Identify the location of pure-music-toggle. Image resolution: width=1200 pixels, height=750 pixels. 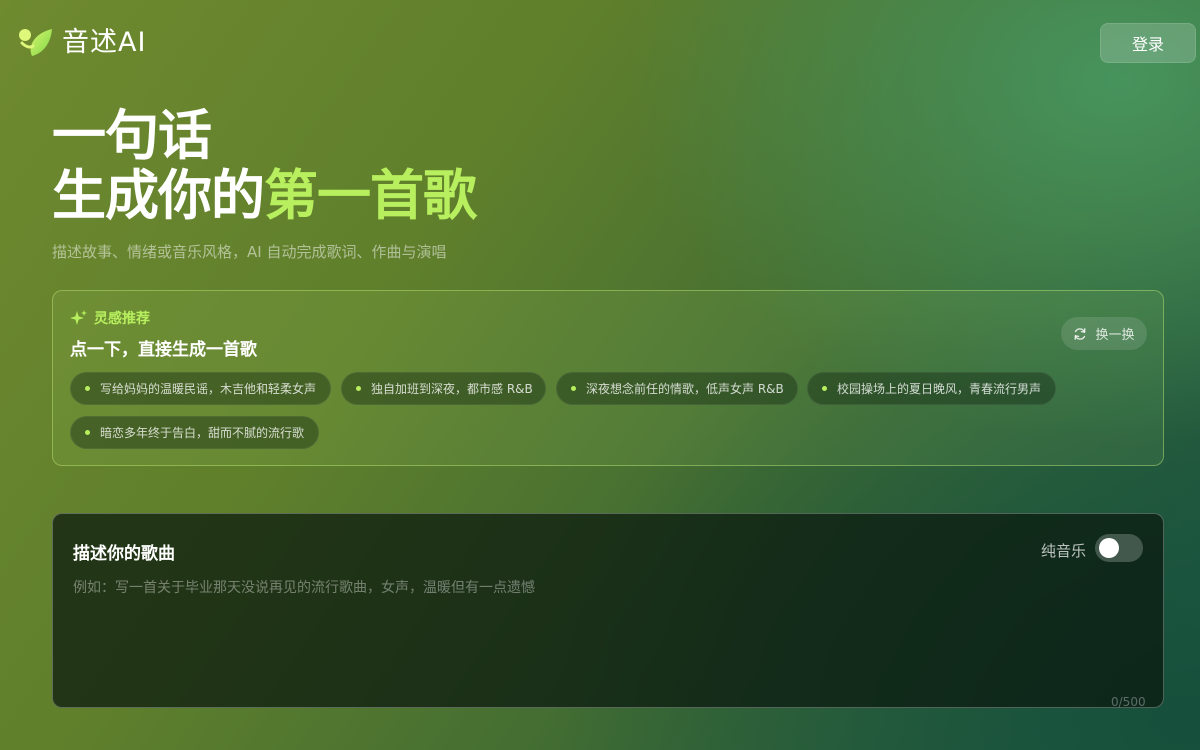
(1119, 548).